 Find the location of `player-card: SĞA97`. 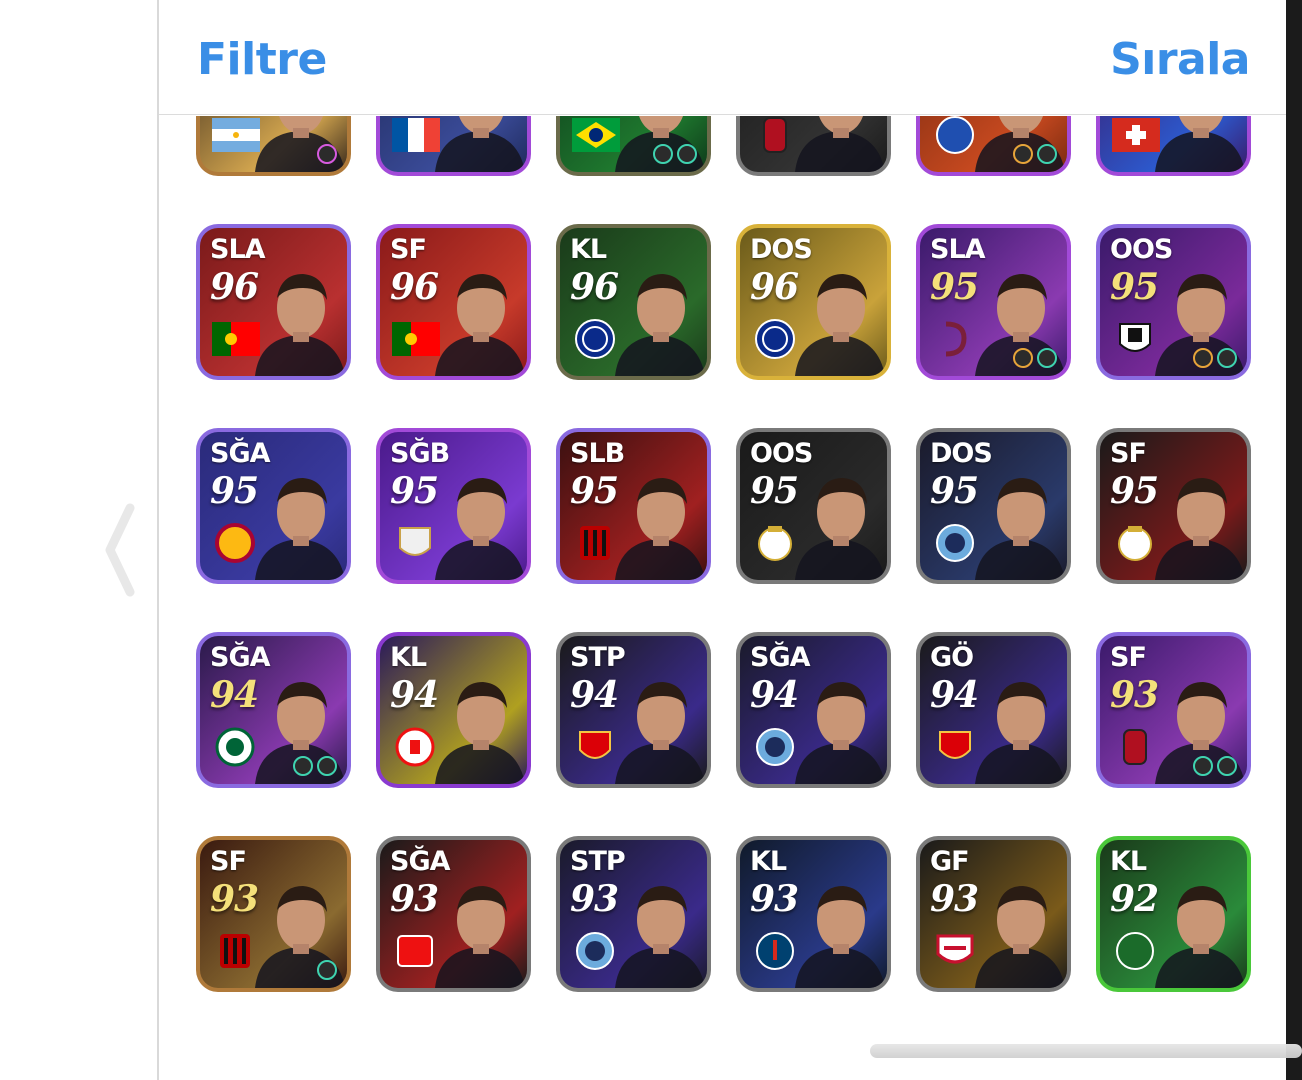

player-card: SĞA97 is located at coordinates (813, 146).